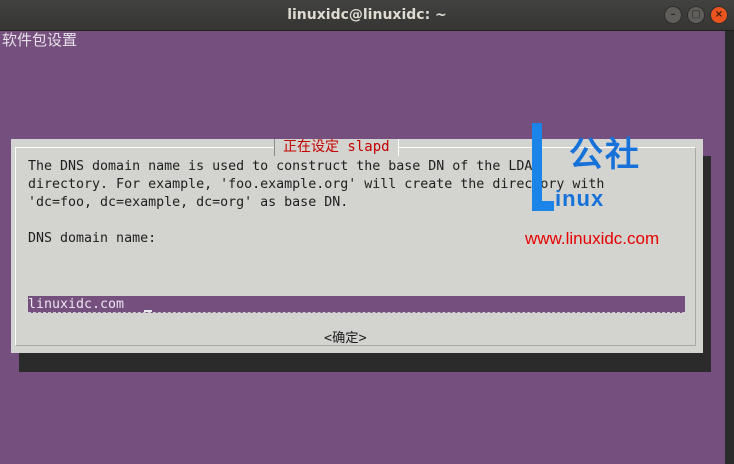  Describe the element at coordinates (92, 238) in the screenshot. I see `dns-domain-label: DNS domain name:` at that location.